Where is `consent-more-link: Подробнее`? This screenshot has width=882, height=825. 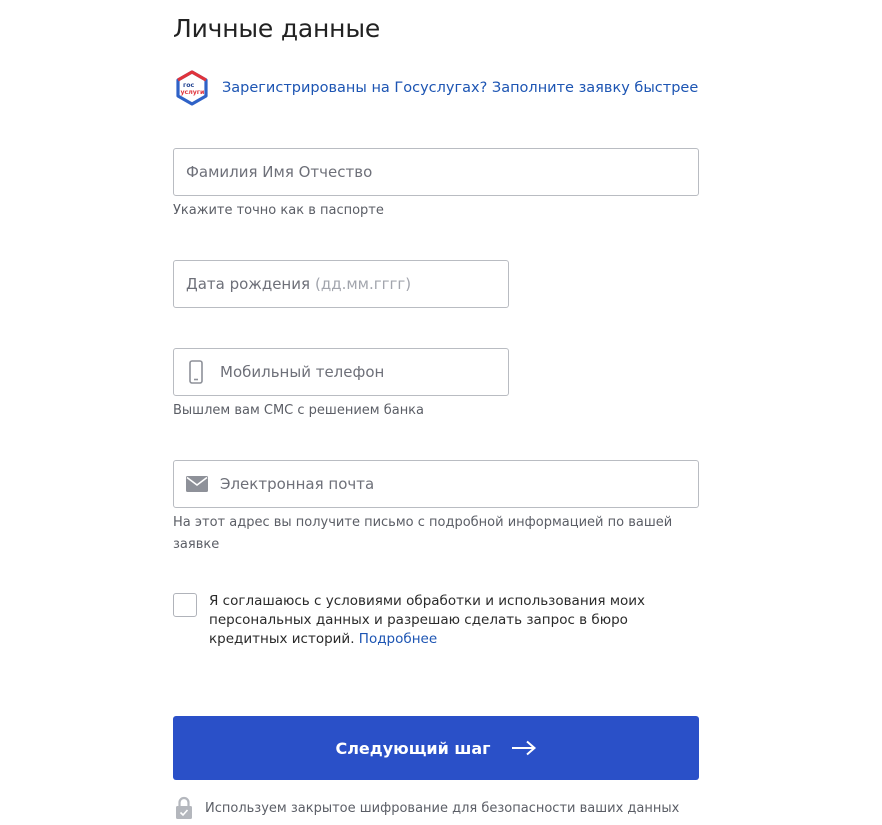 consent-more-link: Подробнее is located at coordinates (398, 639).